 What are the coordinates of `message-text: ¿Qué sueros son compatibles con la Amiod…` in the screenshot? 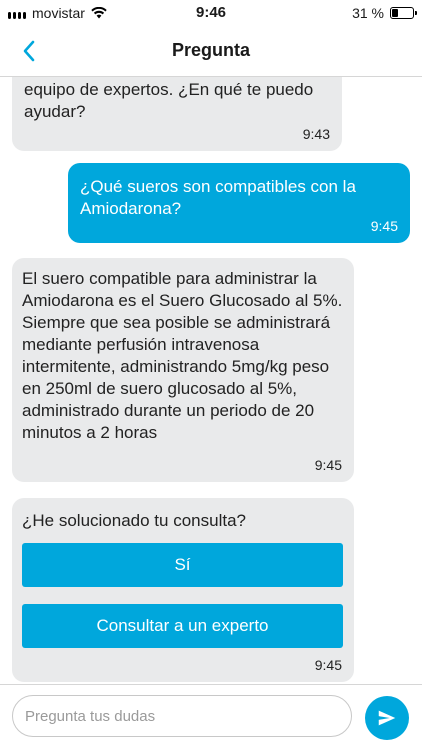 It's located at (218, 197).